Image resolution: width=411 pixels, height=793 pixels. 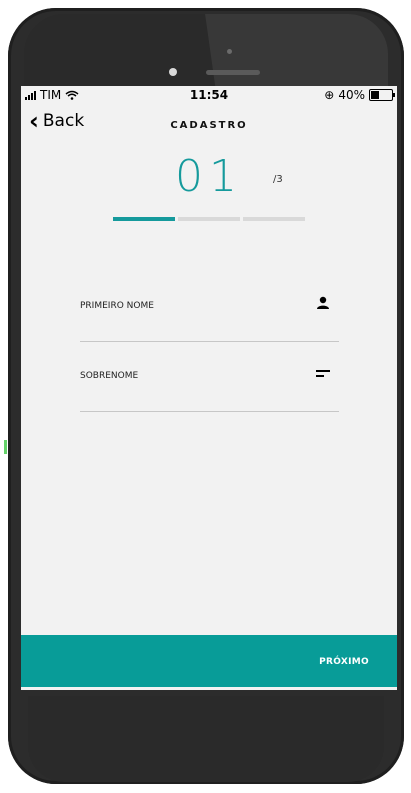 I want to click on step-total: /3, so click(x=278, y=179).